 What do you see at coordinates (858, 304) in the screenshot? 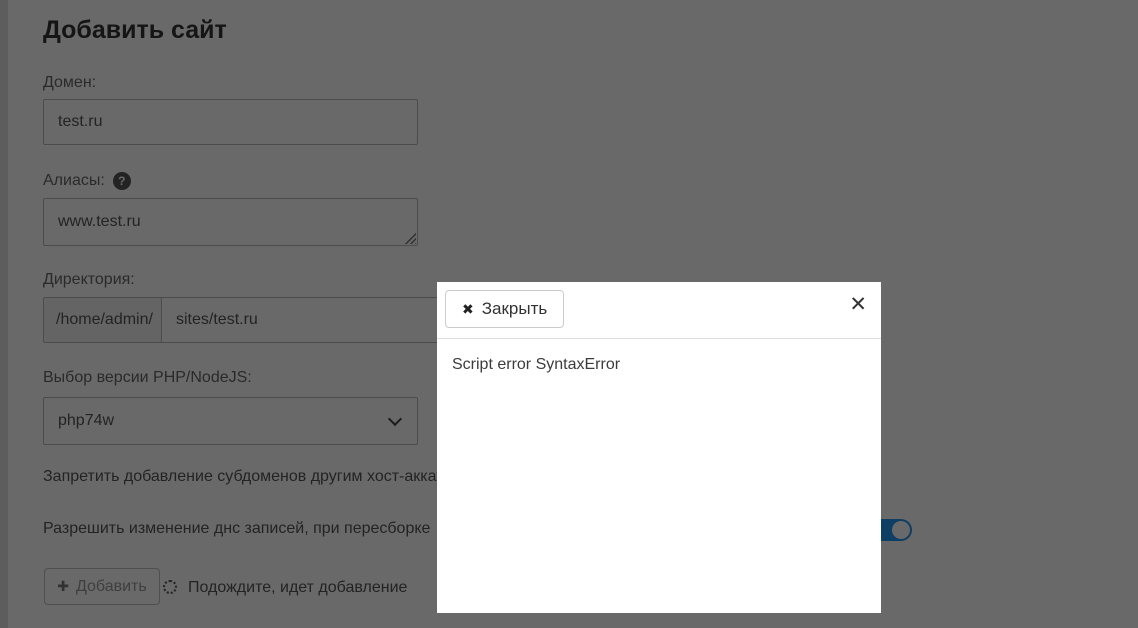
I see `modal-corner-close-icon: ✕` at bounding box center [858, 304].